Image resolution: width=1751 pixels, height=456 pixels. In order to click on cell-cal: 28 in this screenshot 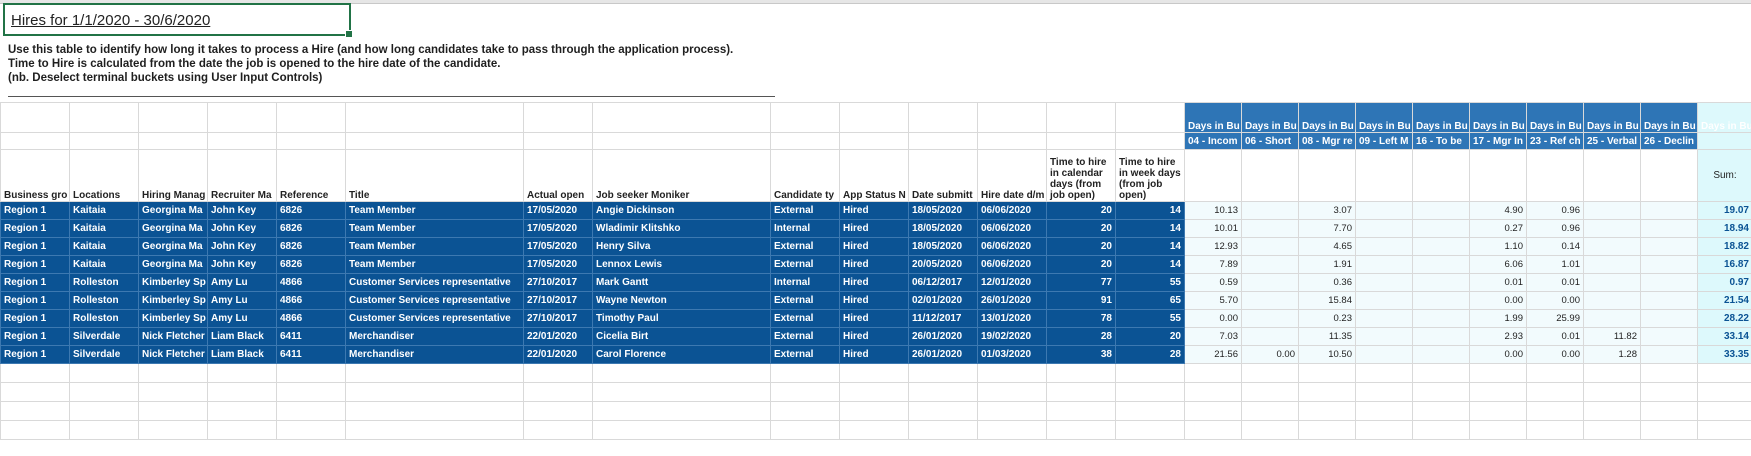, I will do `click(1081, 336)`.